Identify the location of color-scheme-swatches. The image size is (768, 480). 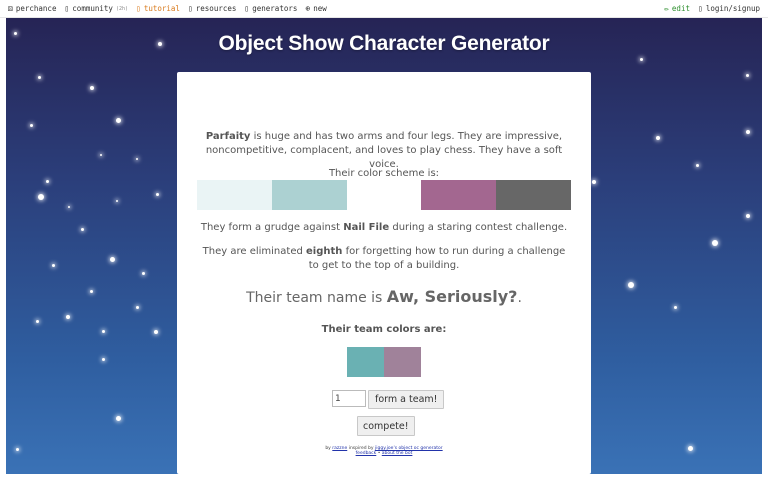
(384, 195).